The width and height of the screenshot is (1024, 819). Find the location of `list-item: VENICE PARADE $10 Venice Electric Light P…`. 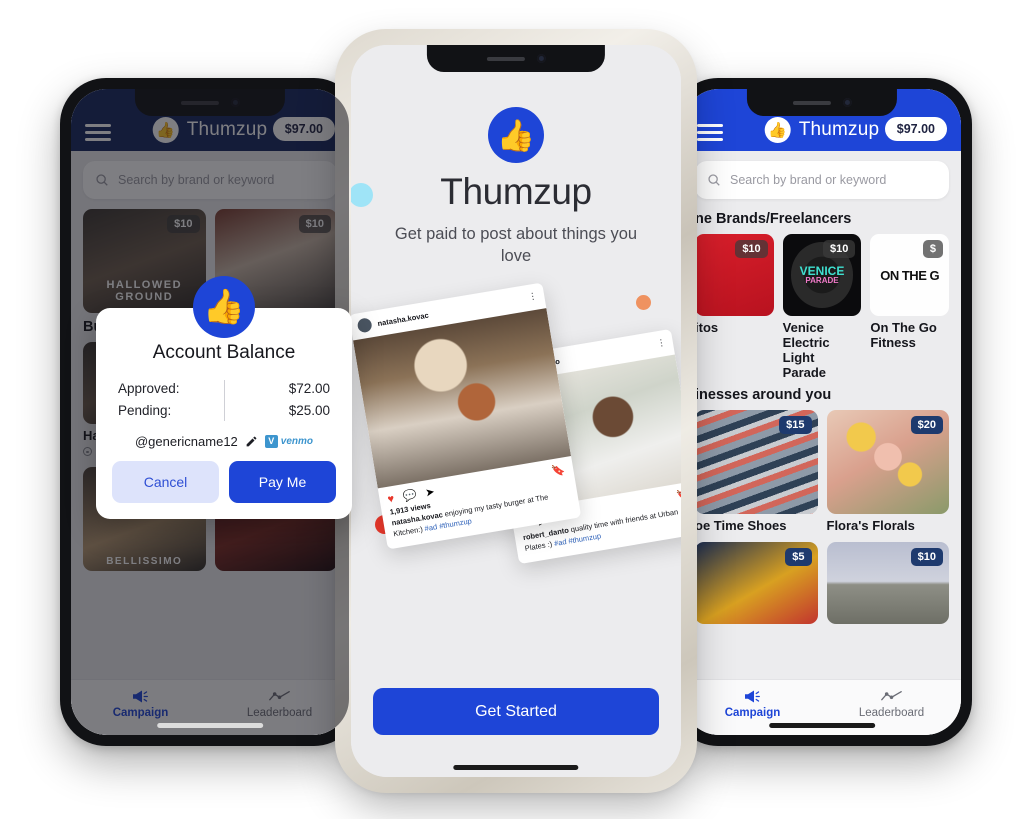

list-item: VENICE PARADE $10 Venice Electric Light P… is located at coordinates (822, 307).